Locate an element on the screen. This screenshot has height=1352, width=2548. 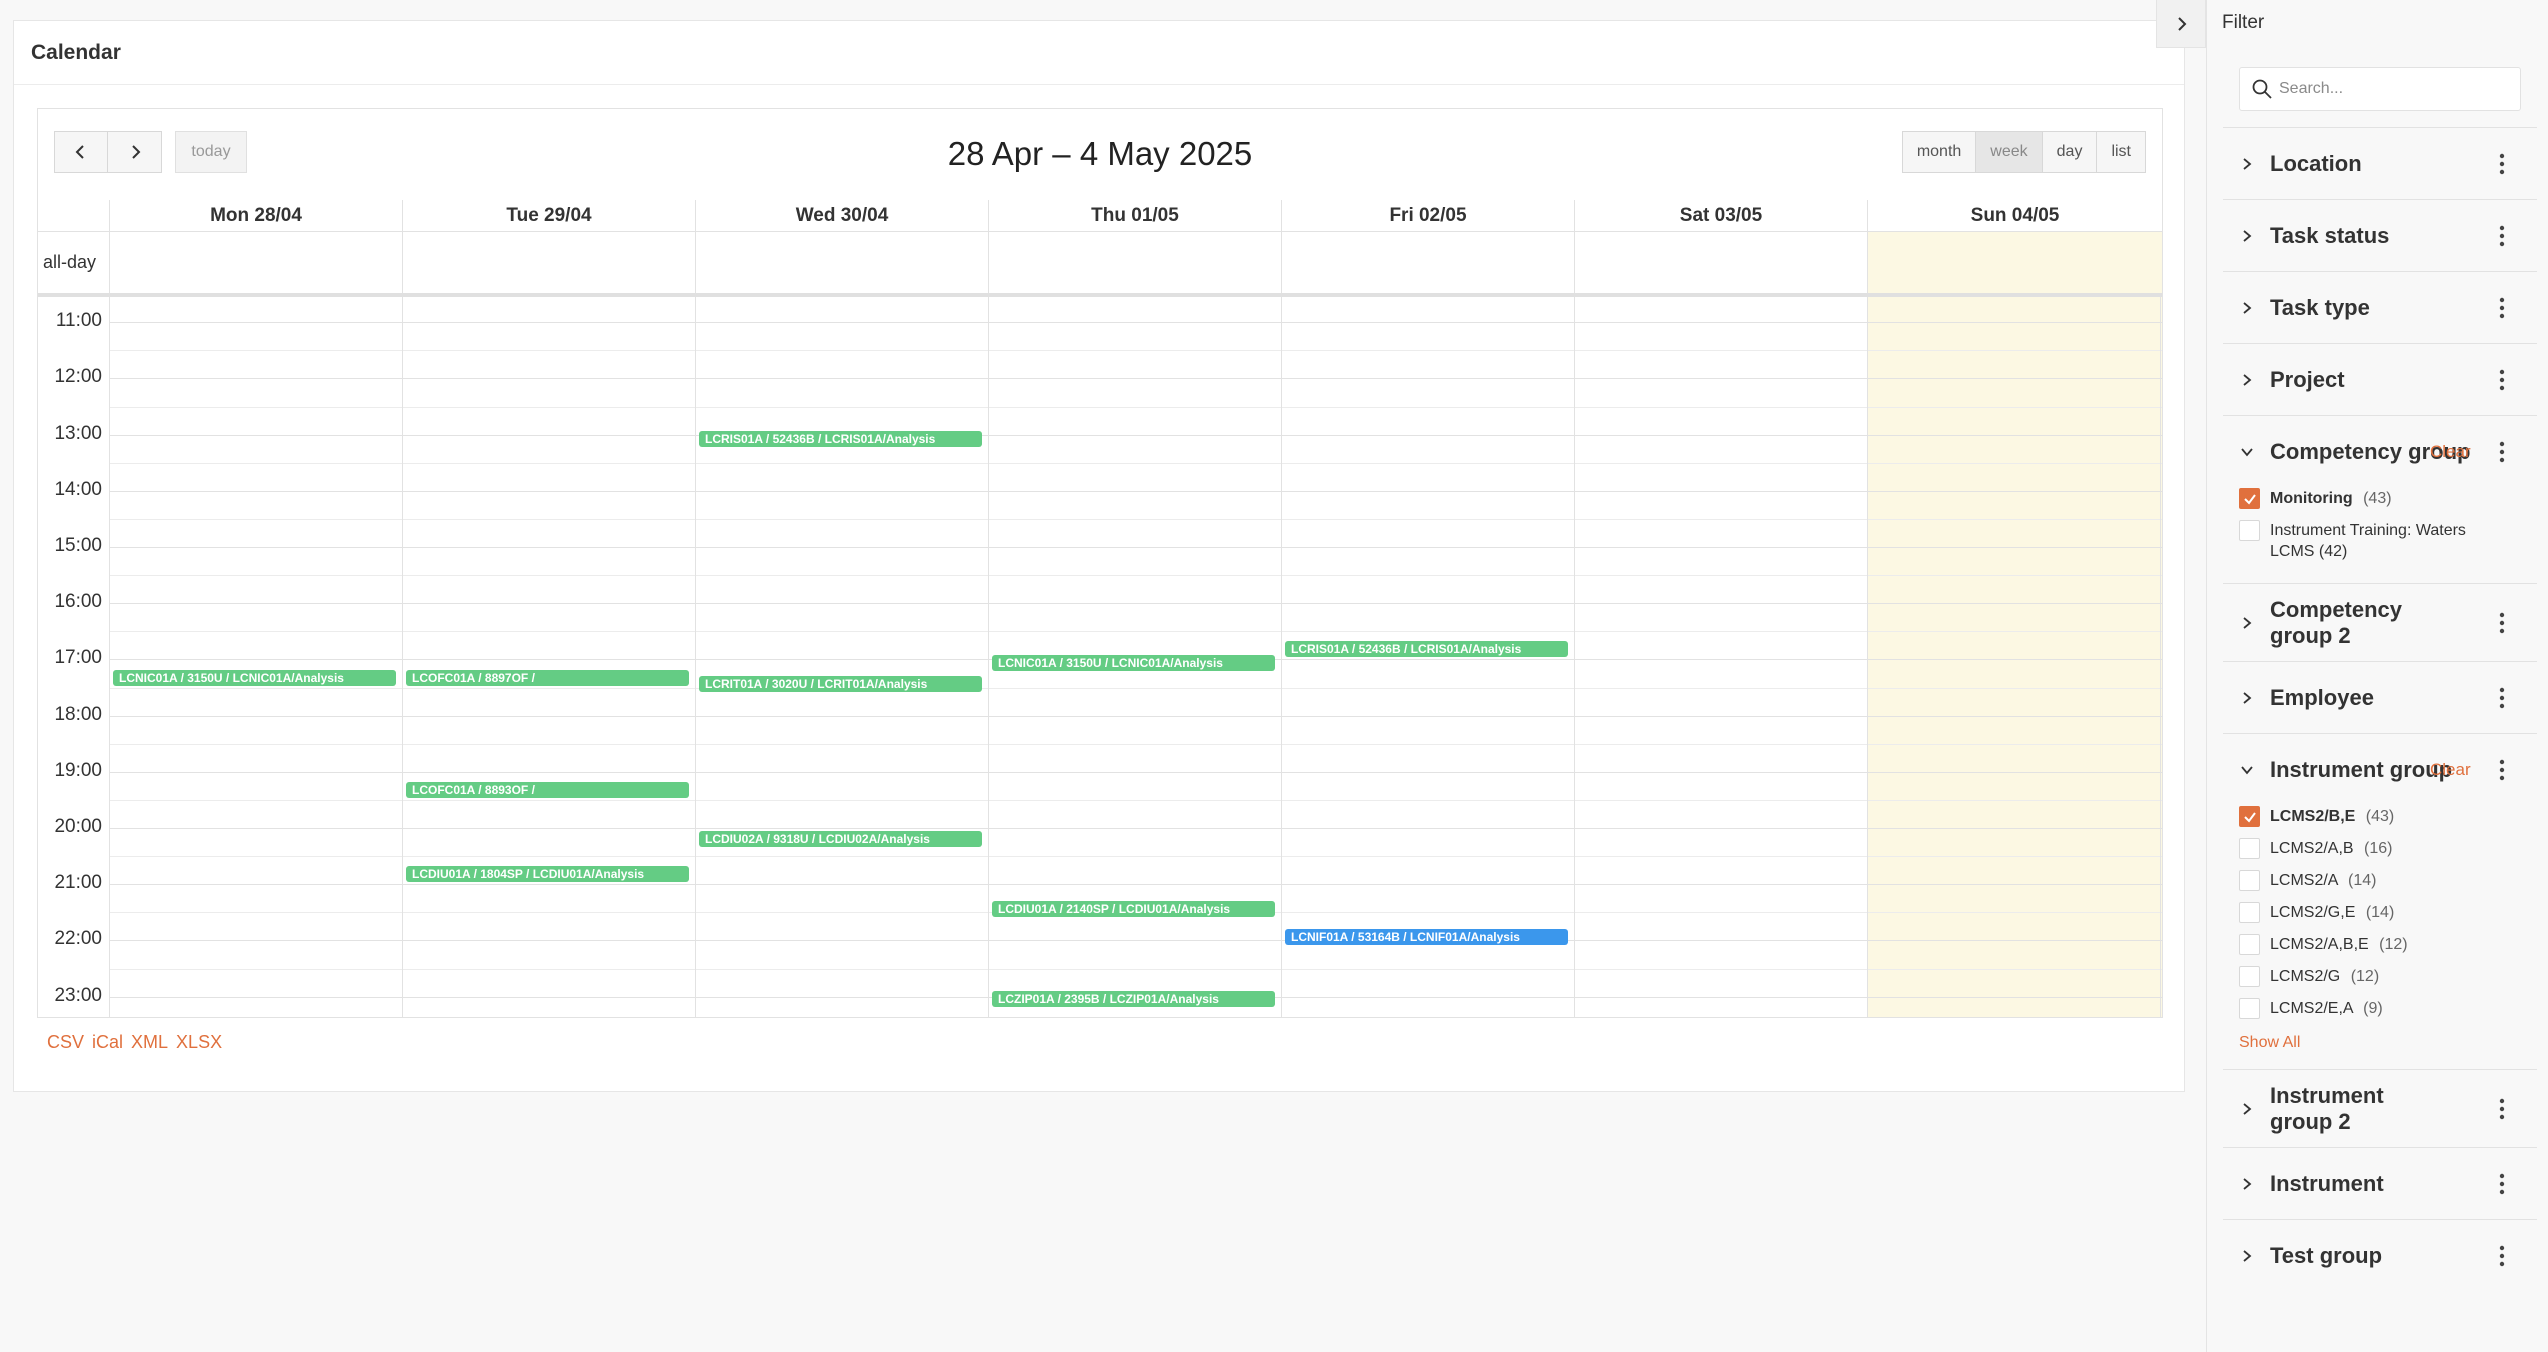
filter-section-header: Instrument group Clear is located at coordinates (2380, 770).